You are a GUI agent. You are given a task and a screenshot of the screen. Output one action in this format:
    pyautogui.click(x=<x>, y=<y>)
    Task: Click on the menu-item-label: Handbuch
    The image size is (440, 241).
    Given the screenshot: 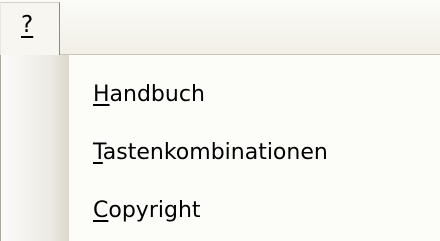 What is the action you would take?
    pyautogui.click(x=149, y=95)
    